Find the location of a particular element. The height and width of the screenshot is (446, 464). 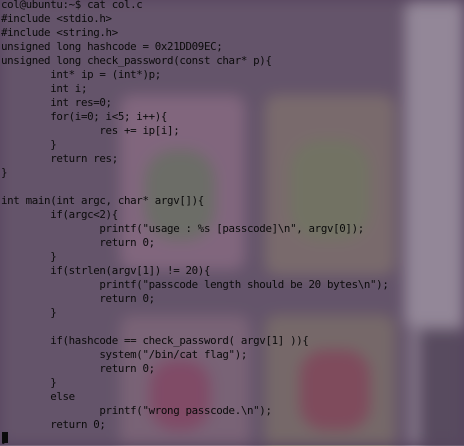

code-line: int res=0; is located at coordinates (56, 102).